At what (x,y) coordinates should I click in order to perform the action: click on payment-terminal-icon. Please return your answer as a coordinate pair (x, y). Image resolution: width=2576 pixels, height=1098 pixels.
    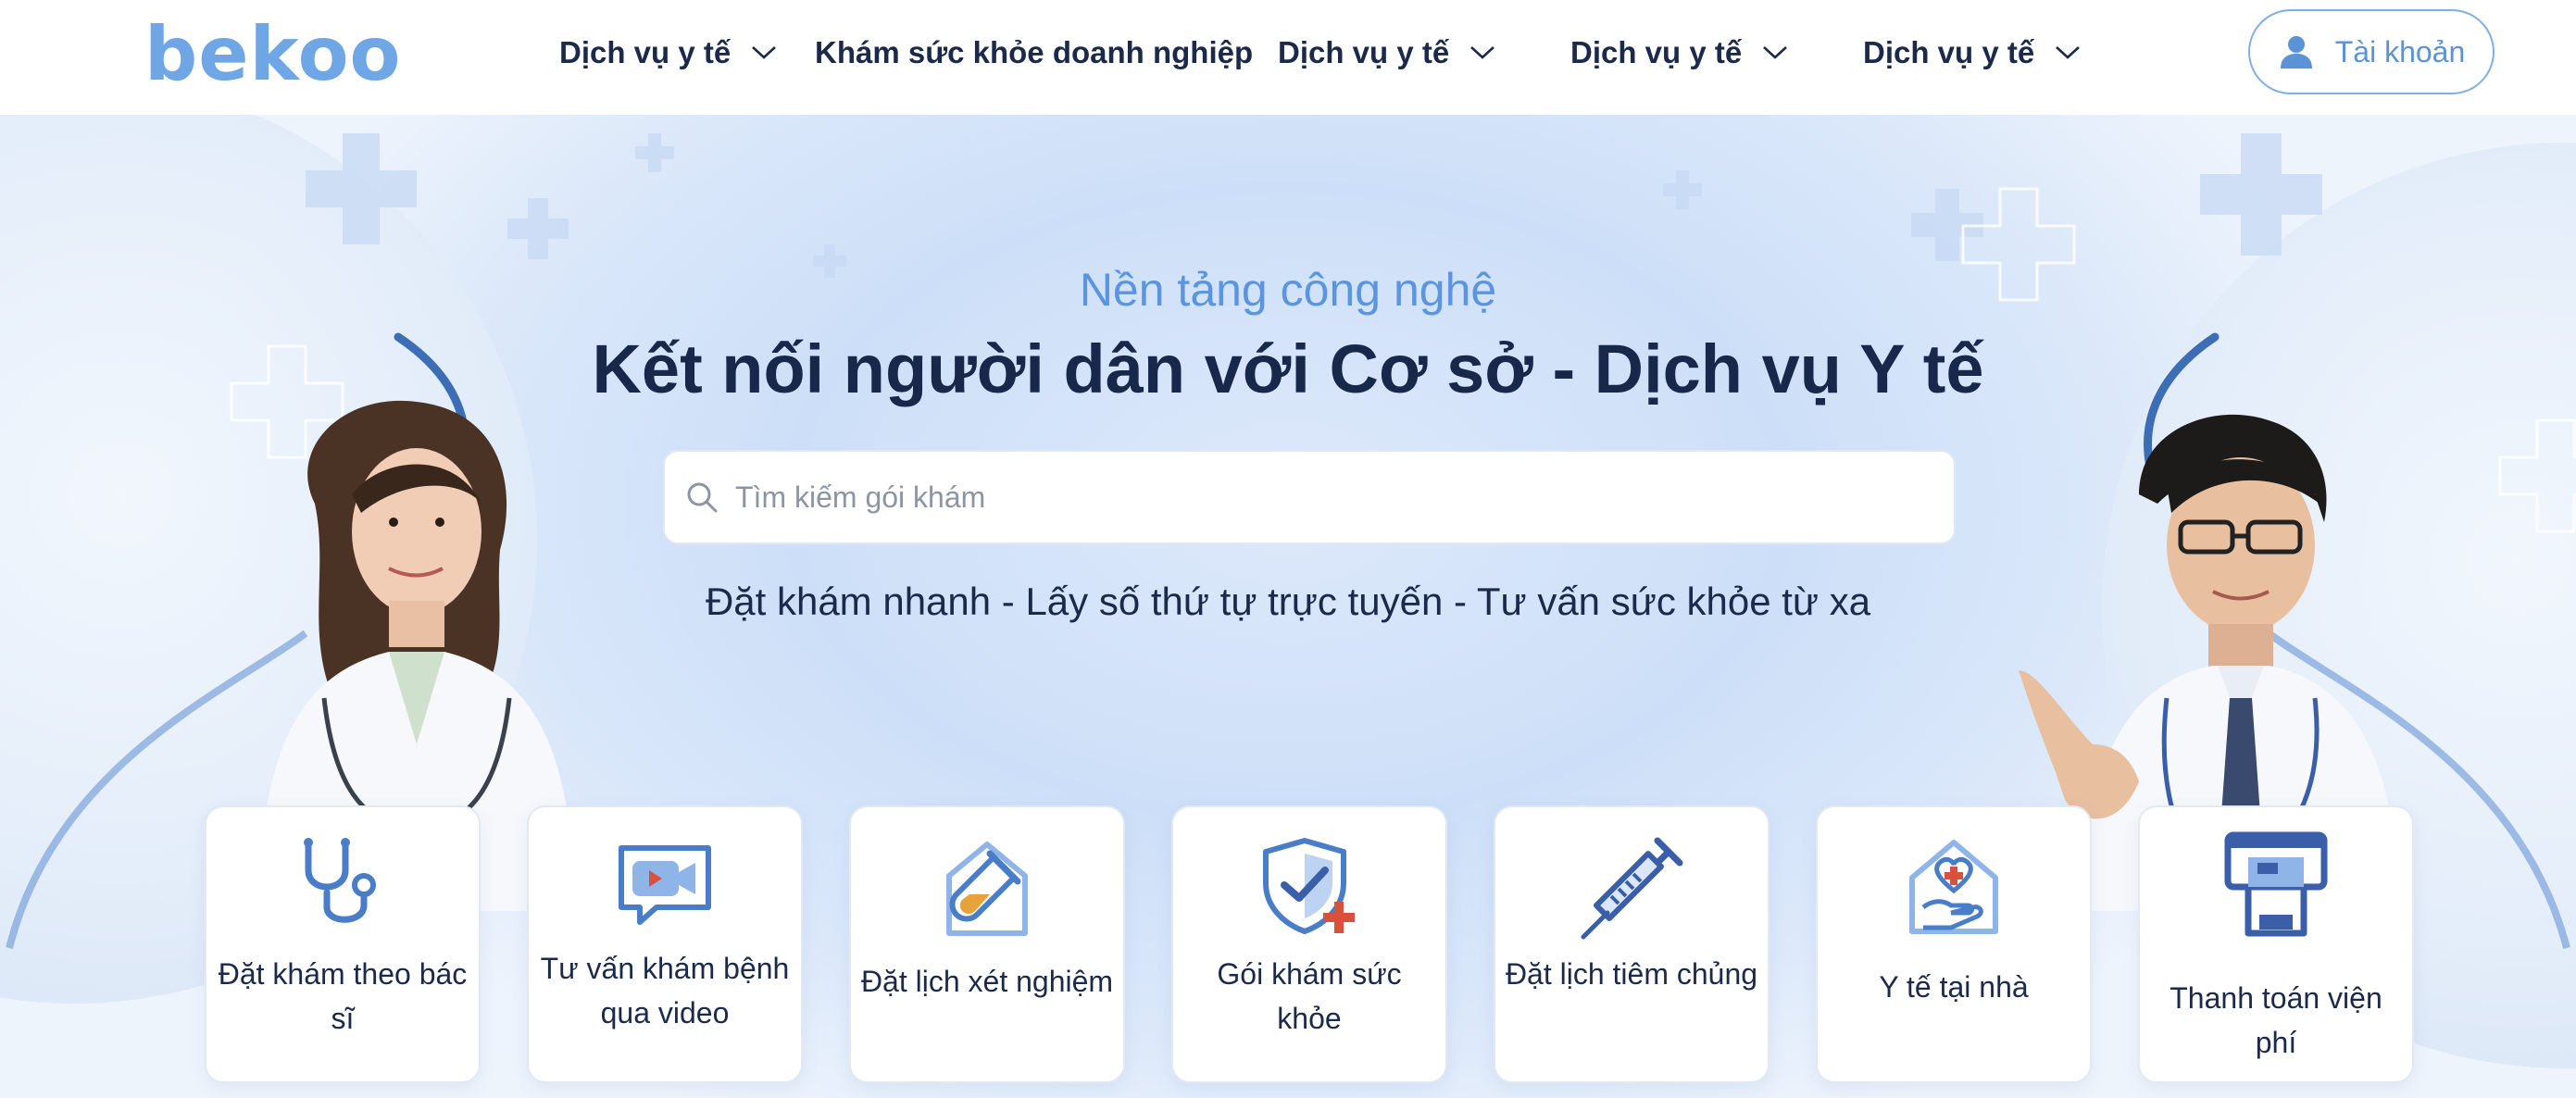
    Looking at the image, I should click on (2276, 884).